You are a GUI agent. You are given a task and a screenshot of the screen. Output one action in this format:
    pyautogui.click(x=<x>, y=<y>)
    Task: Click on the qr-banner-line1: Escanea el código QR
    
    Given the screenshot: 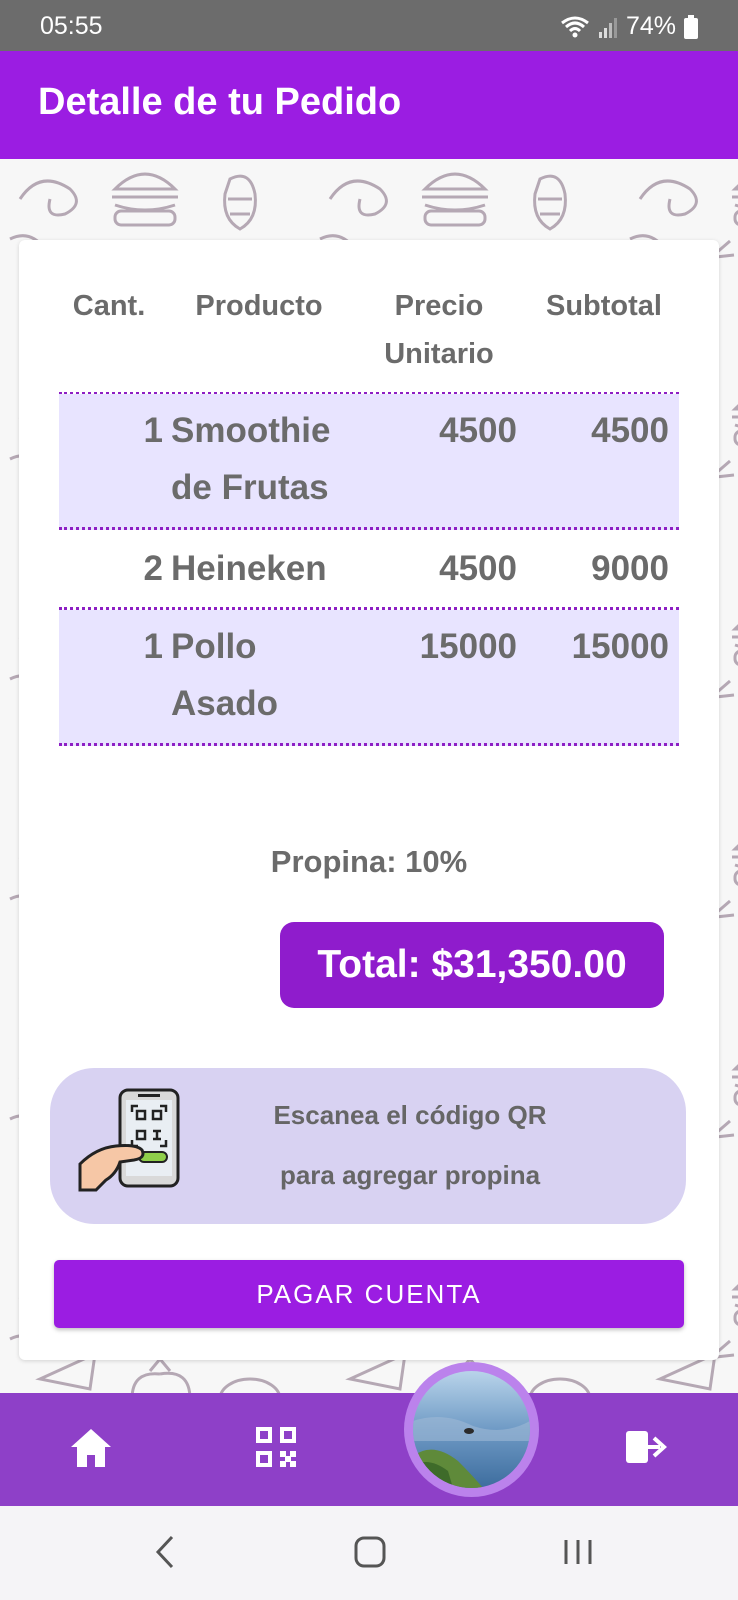 What is the action you would take?
    pyautogui.click(x=410, y=1115)
    